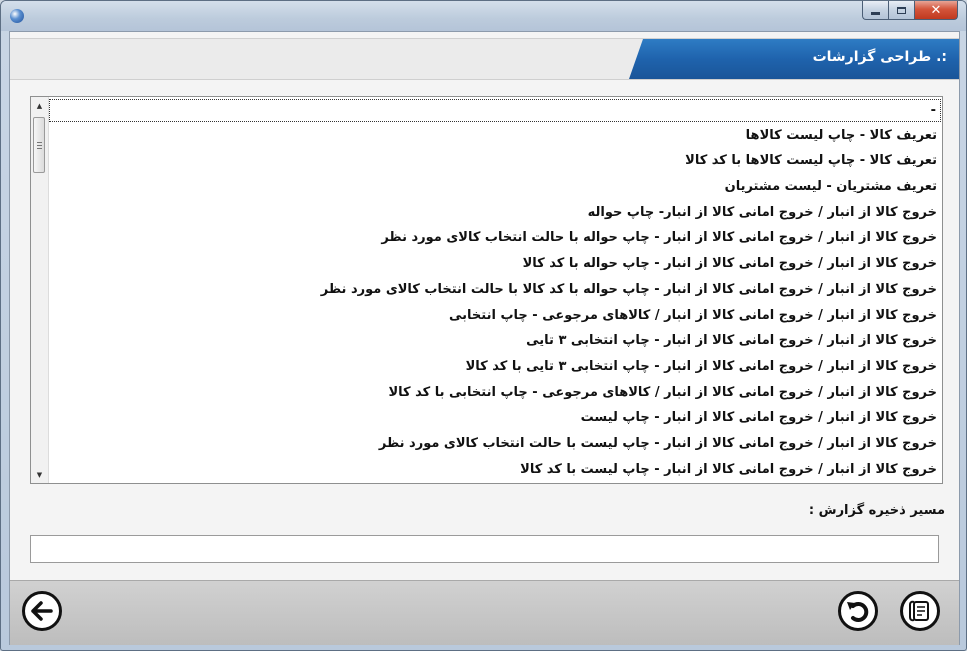 The height and width of the screenshot is (651, 967). I want to click on report-design-icon, so click(919, 611).